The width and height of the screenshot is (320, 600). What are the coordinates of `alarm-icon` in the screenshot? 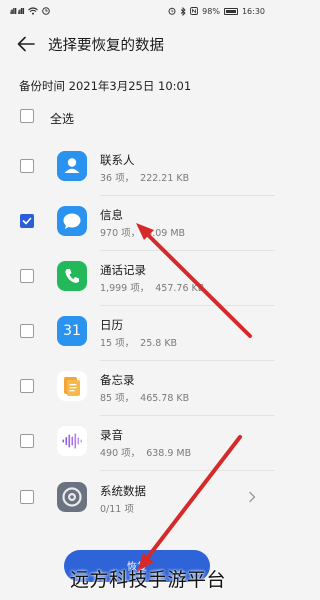 It's located at (172, 11).